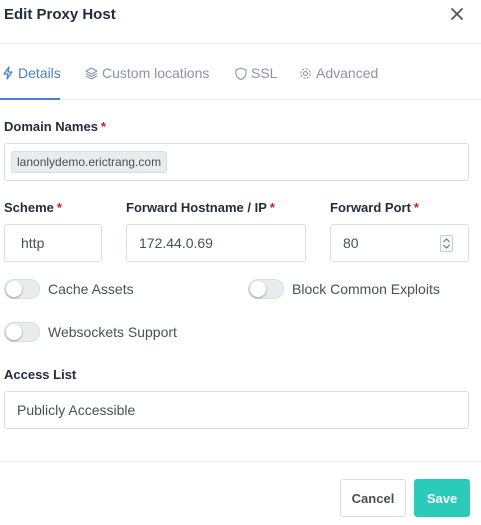 This screenshot has width=481, height=525. What do you see at coordinates (33, 243) in the screenshot?
I see `scheme-value: http` at bounding box center [33, 243].